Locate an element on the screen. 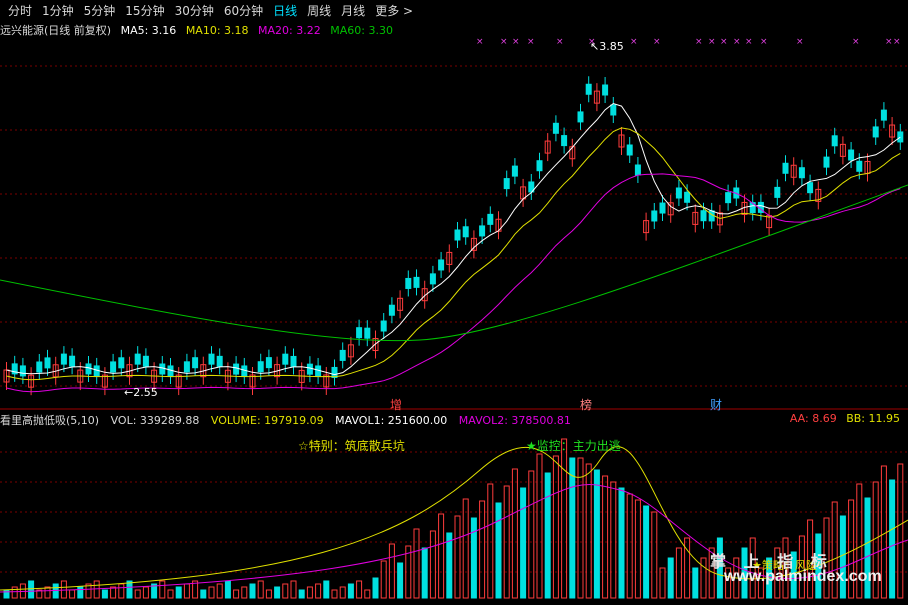 Image resolution: width=908 pixels, height=605 pixels. high-price-value: 3.85 is located at coordinates (611, 46).